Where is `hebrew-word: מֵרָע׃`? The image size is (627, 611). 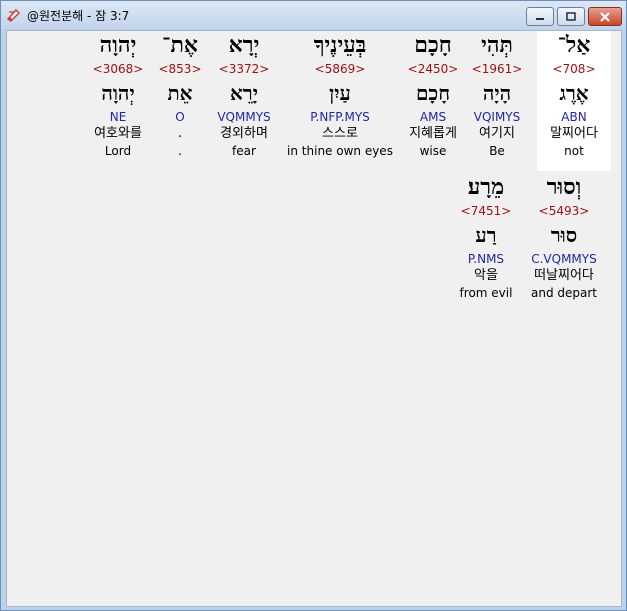
hebrew-word: מֵרָע׃ is located at coordinates (486, 187).